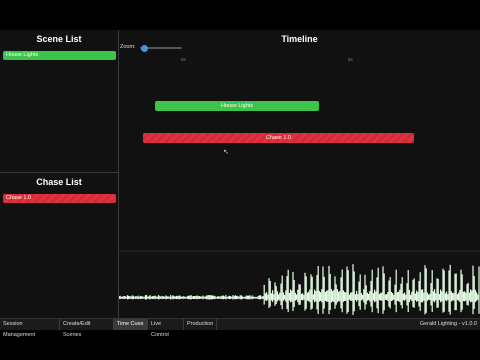 This screenshot has height=360, width=480. I want to click on chase-list-panel: Chase List Chase 1.0, so click(59, 245).